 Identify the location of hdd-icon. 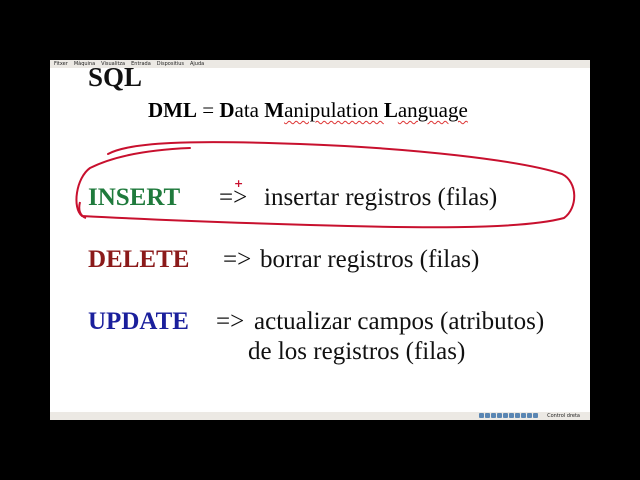
(481, 415).